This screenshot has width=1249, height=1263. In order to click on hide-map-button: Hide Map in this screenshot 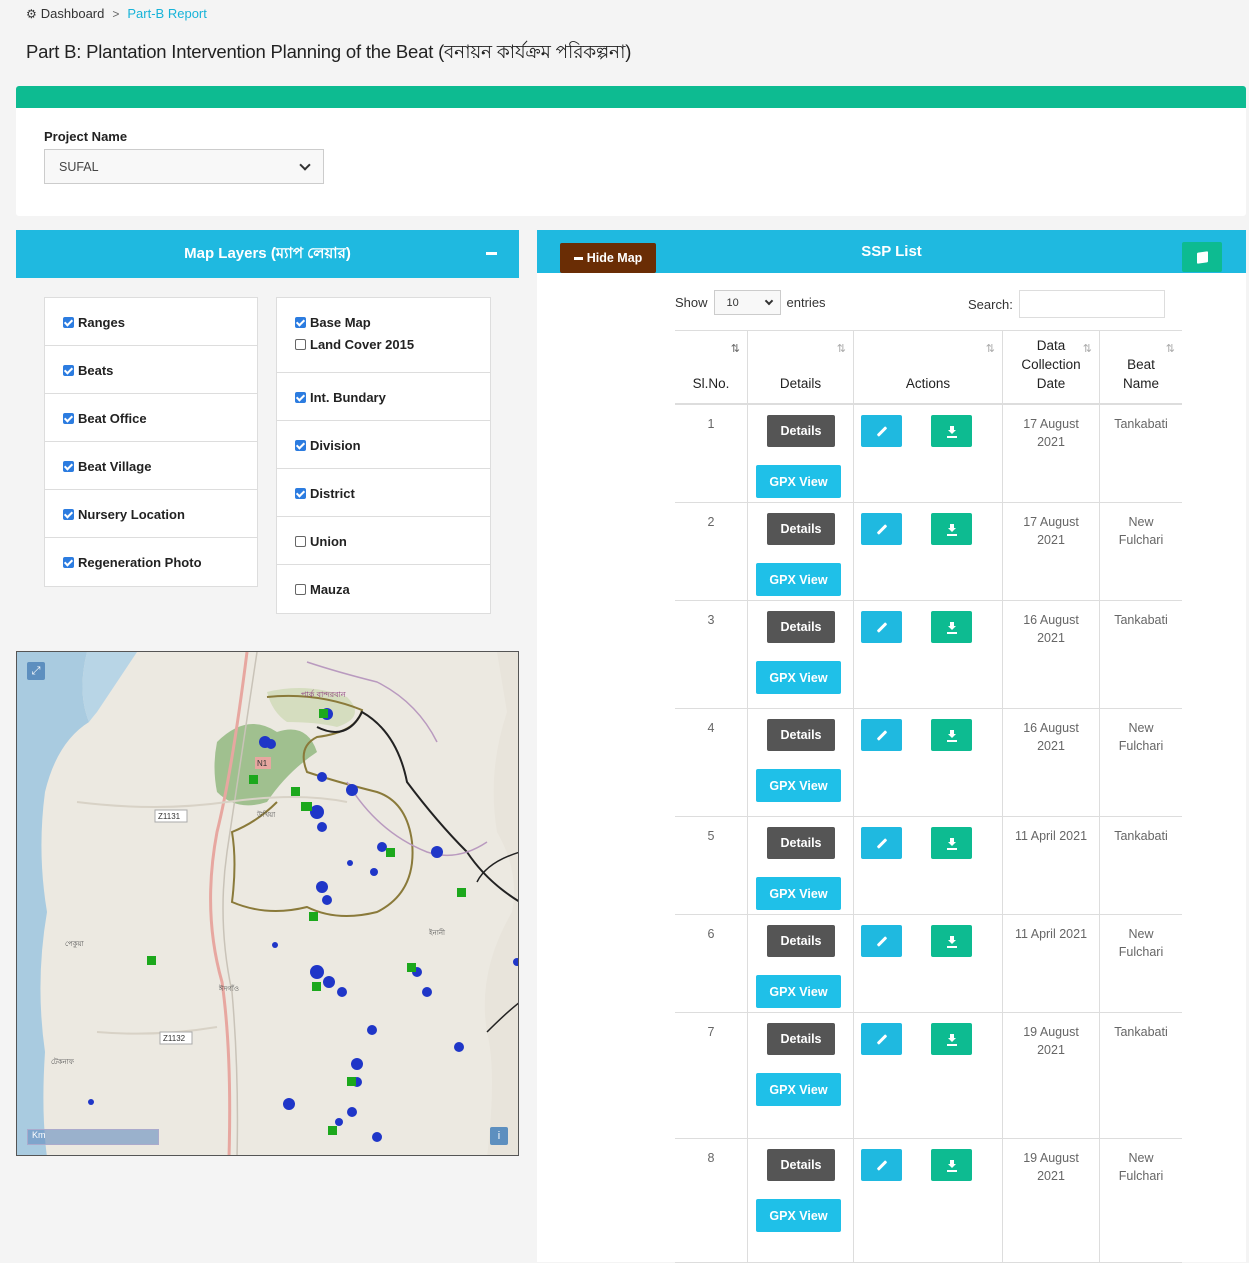, I will do `click(608, 258)`.